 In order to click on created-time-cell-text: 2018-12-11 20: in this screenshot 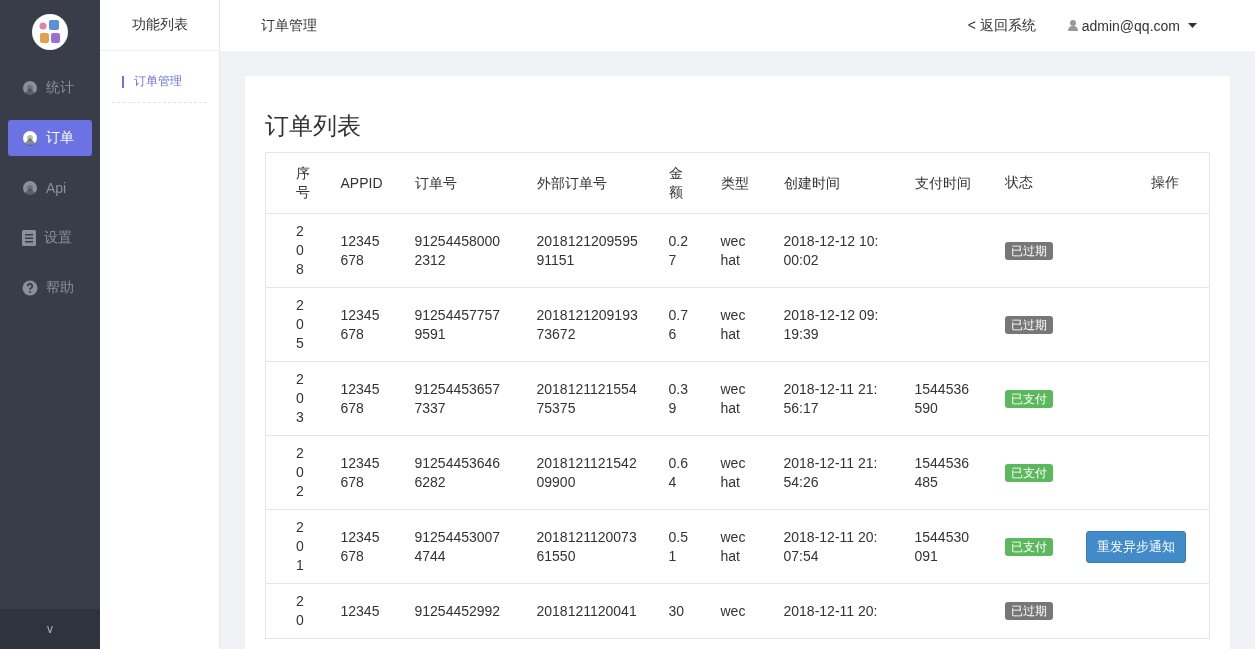, I will do `click(831, 611)`.